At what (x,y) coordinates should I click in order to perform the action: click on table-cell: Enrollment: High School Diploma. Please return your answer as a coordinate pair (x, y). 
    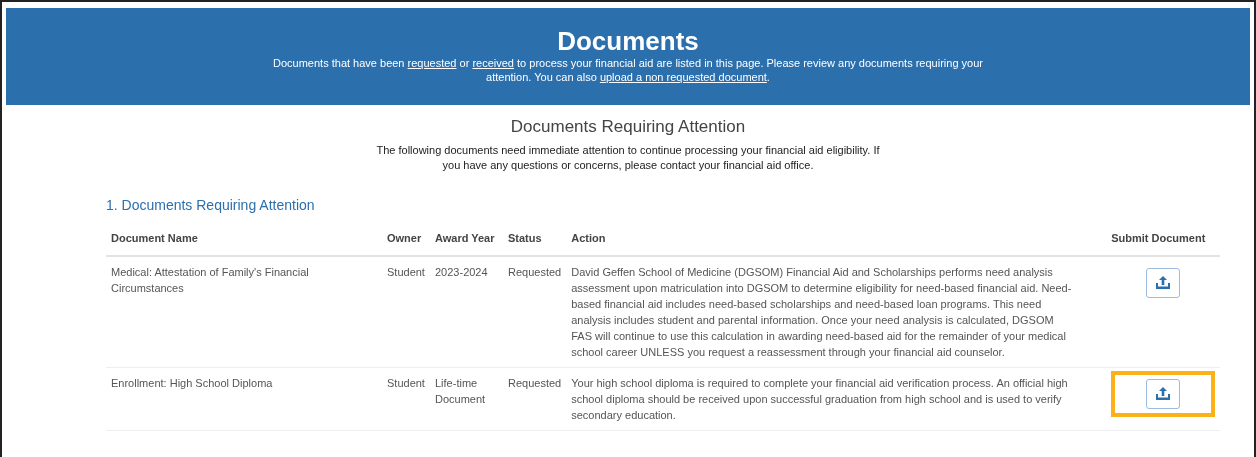
    Looking at the image, I should click on (244, 398).